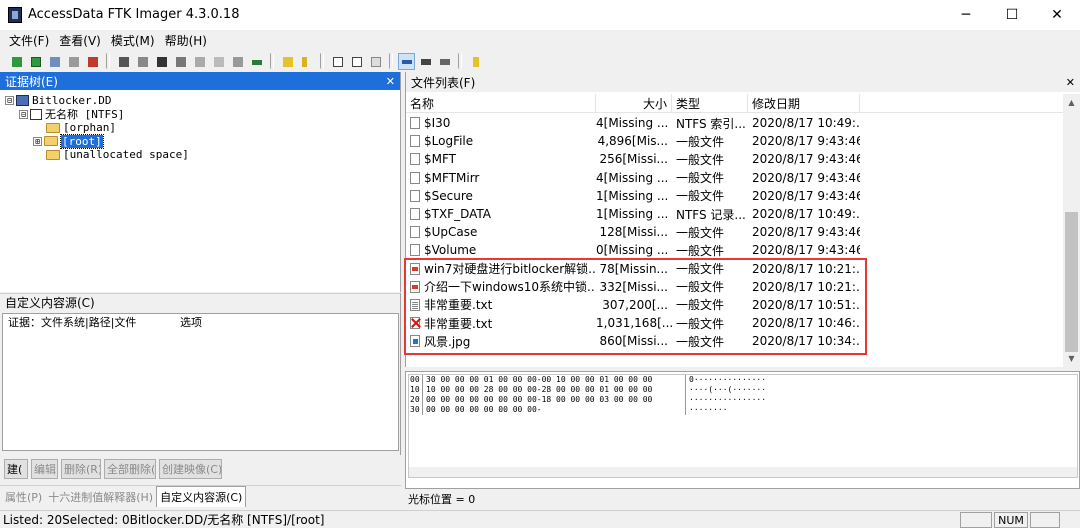 Image resolution: width=1080 pixels, height=528 pixels. Describe the element at coordinates (743, 472) in the screenshot. I see `hex-horizontal-scrollbar` at that location.